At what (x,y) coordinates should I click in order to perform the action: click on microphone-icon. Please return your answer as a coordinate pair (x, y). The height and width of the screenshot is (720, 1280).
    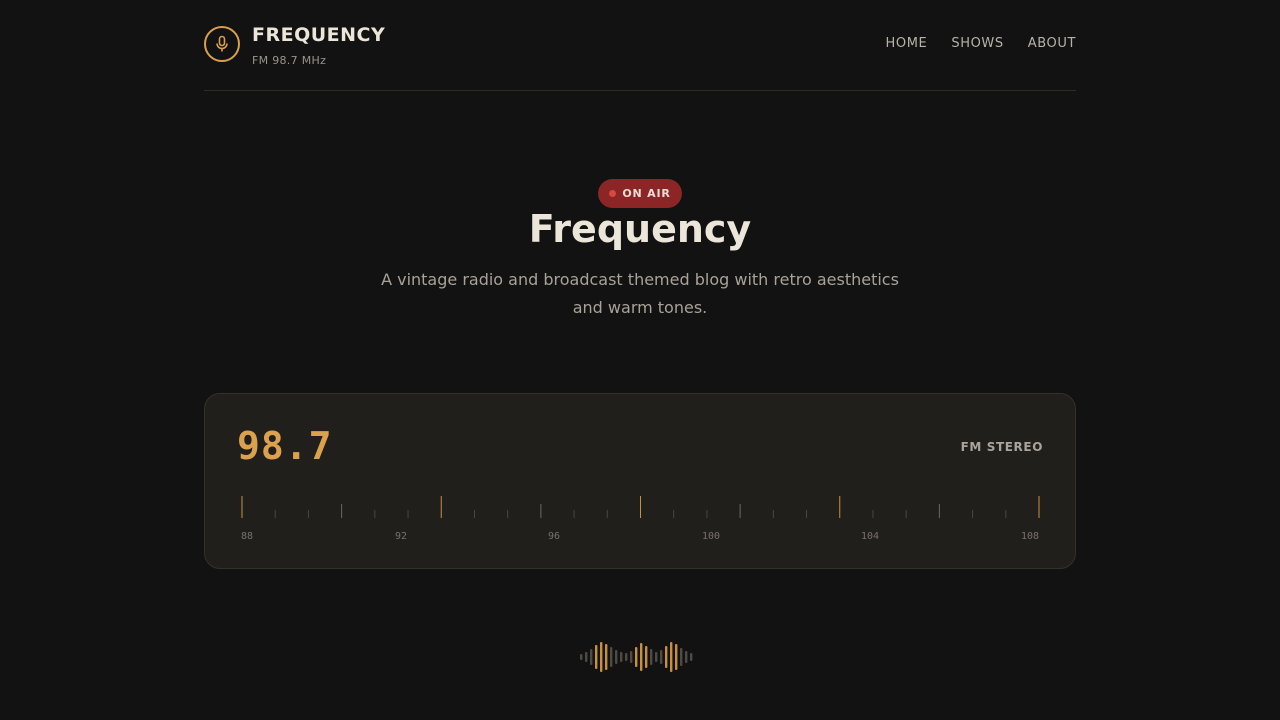
    Looking at the image, I should click on (222, 44).